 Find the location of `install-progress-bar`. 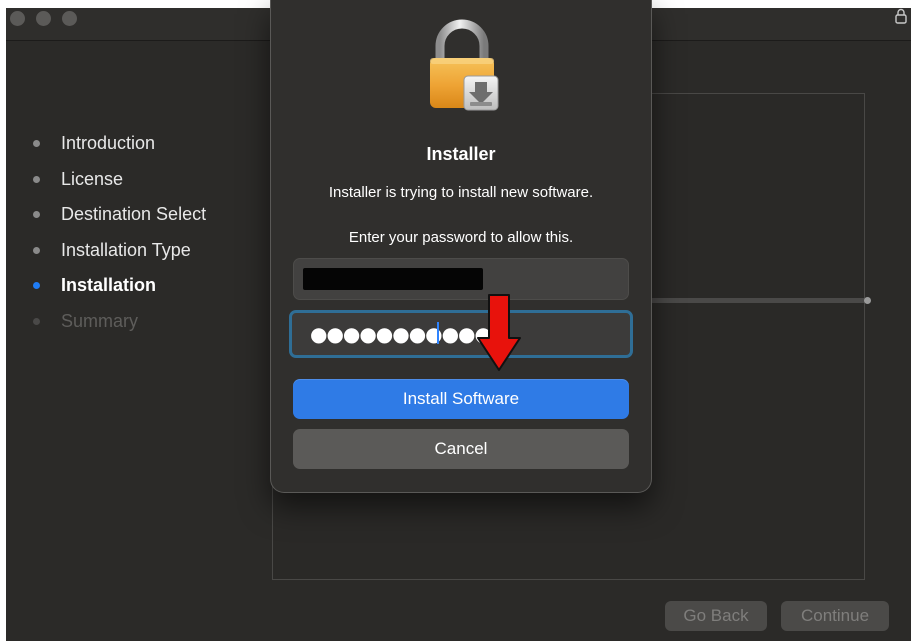

install-progress-bar is located at coordinates (760, 300).